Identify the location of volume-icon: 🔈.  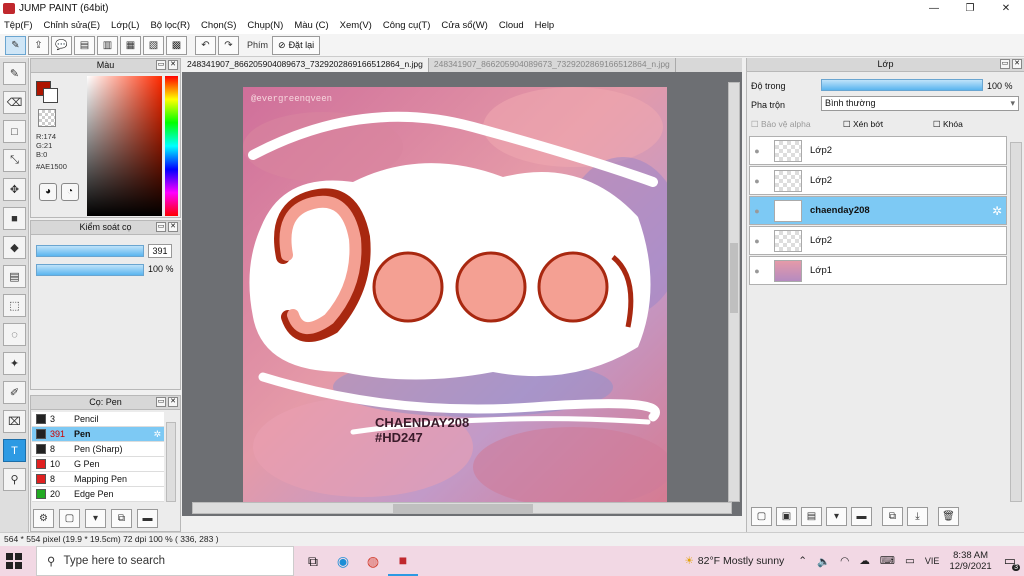
(823, 561).